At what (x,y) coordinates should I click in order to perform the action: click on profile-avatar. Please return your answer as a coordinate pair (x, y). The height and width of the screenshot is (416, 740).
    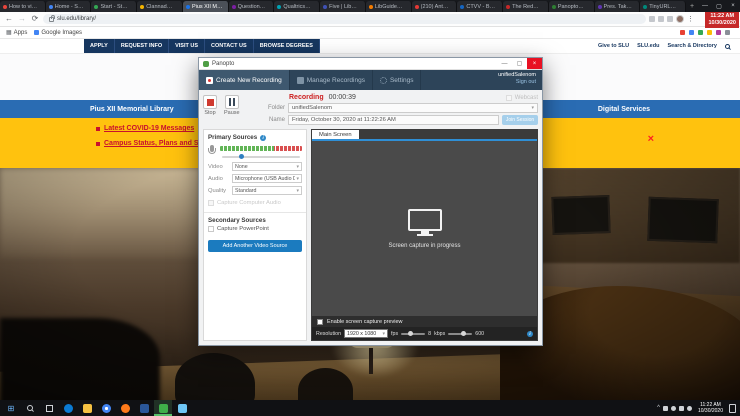
    Looking at the image, I should click on (680, 19).